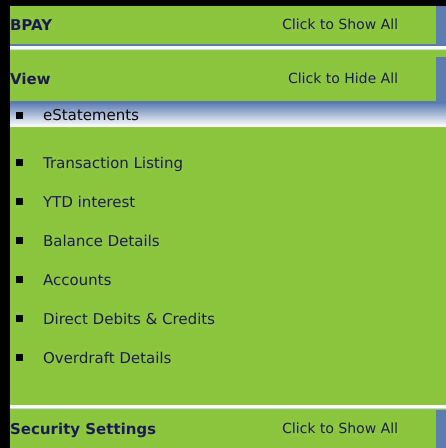  I want to click on menu-item: Overdraft Details, so click(228, 357).